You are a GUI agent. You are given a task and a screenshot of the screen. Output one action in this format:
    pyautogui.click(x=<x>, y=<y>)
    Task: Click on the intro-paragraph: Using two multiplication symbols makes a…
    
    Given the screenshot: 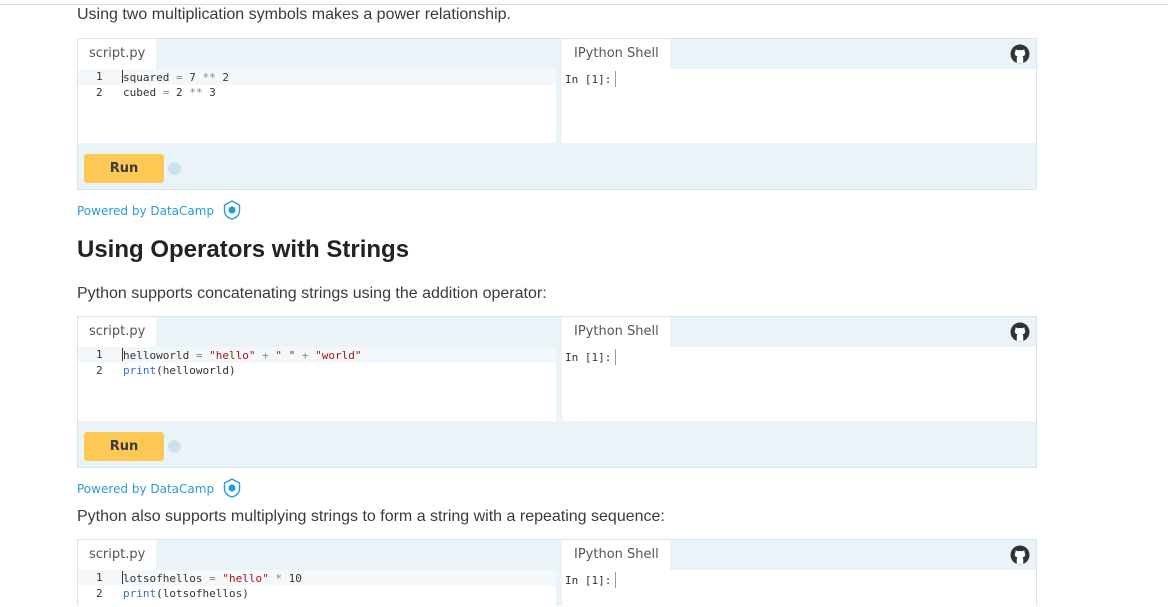 What is the action you would take?
    pyautogui.click(x=294, y=14)
    